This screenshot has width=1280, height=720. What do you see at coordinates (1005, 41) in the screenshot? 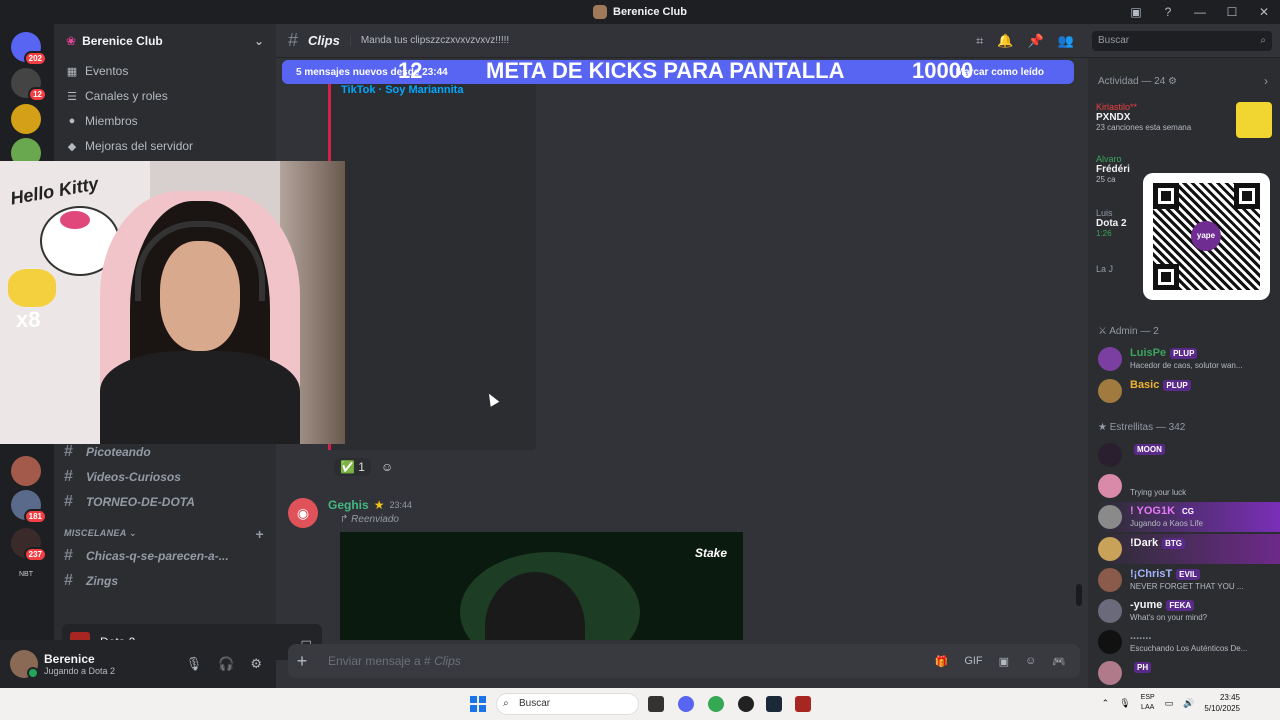
I see `bell-icon: 🔔` at bounding box center [1005, 41].